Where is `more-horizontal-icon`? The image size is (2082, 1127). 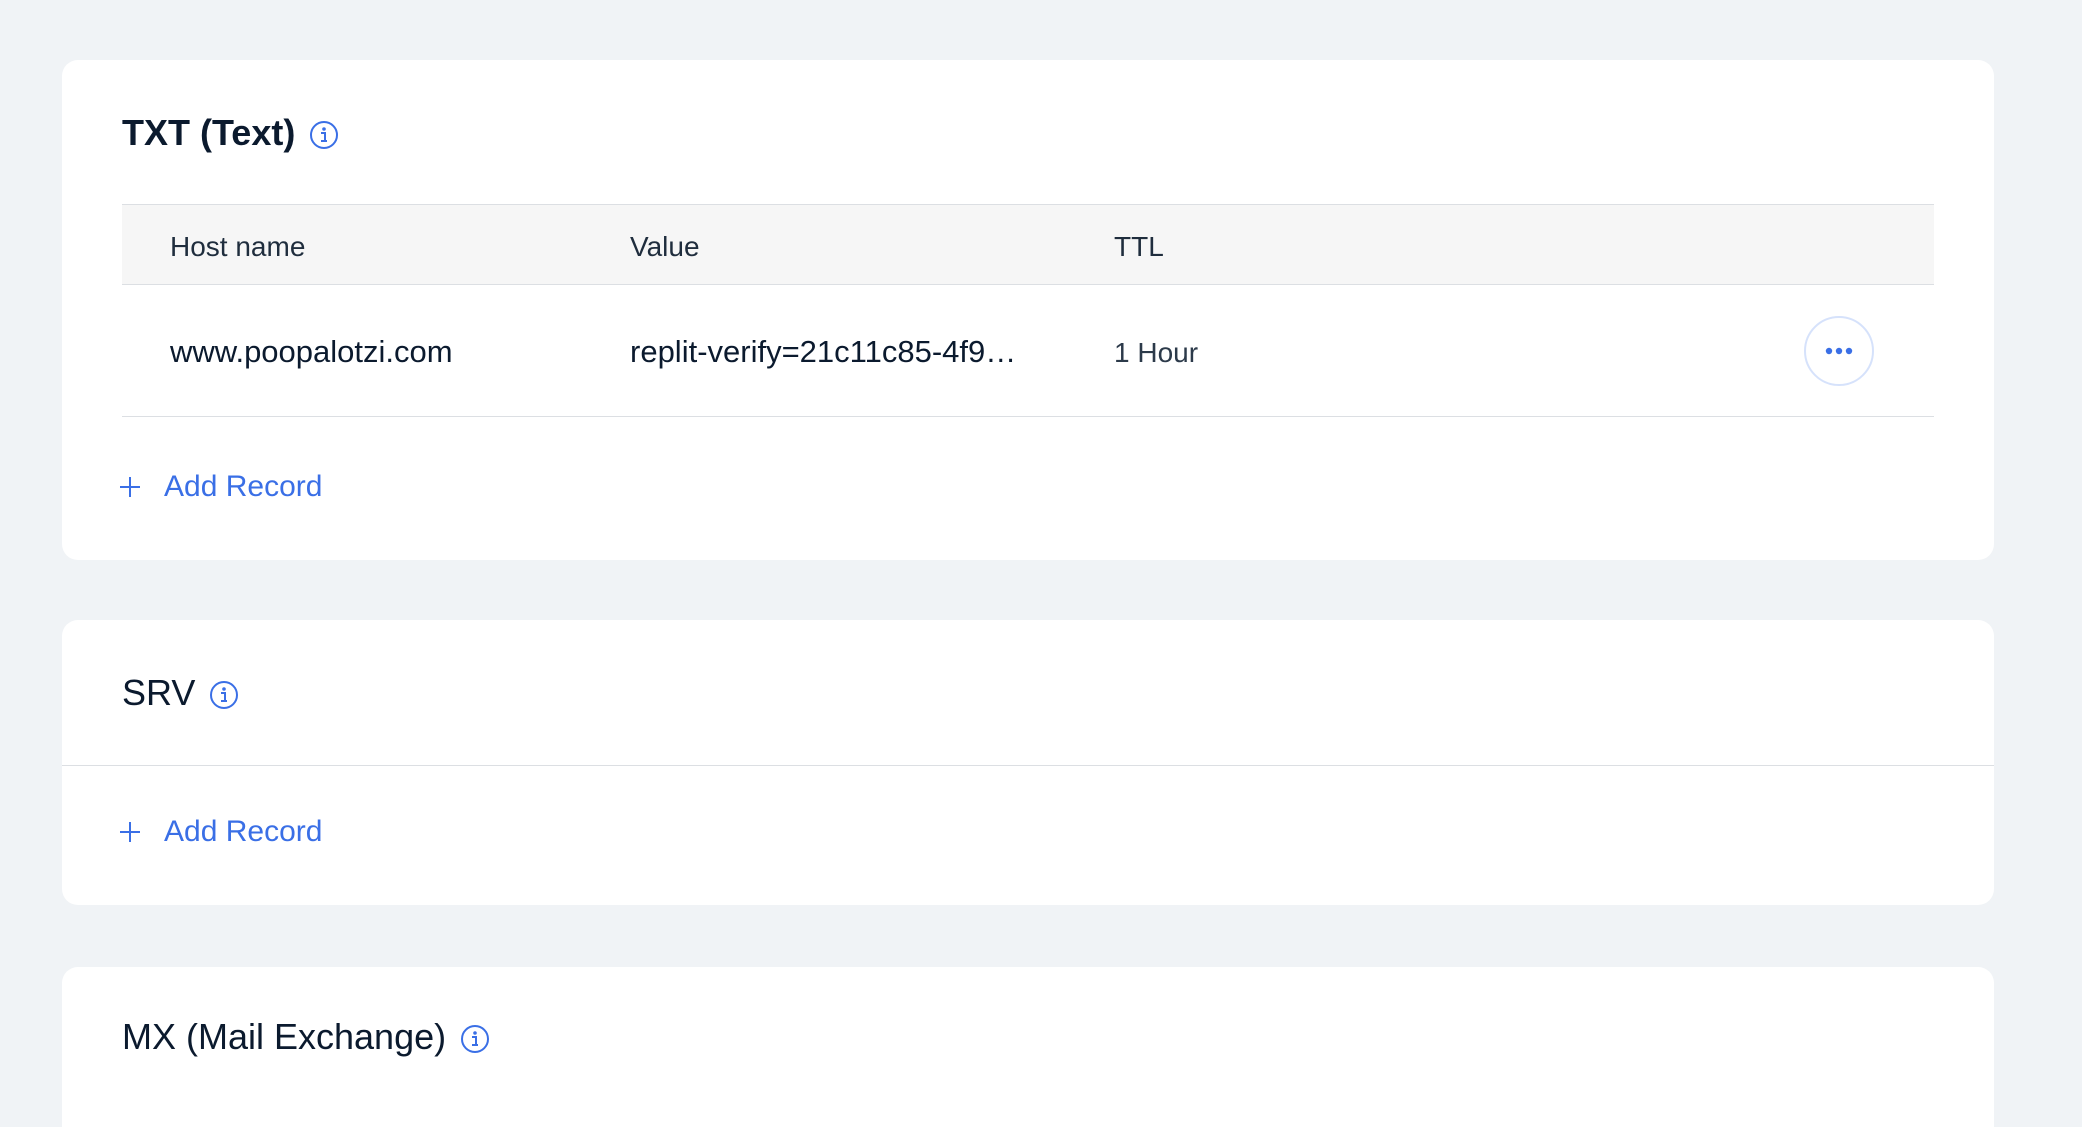 more-horizontal-icon is located at coordinates (1839, 351).